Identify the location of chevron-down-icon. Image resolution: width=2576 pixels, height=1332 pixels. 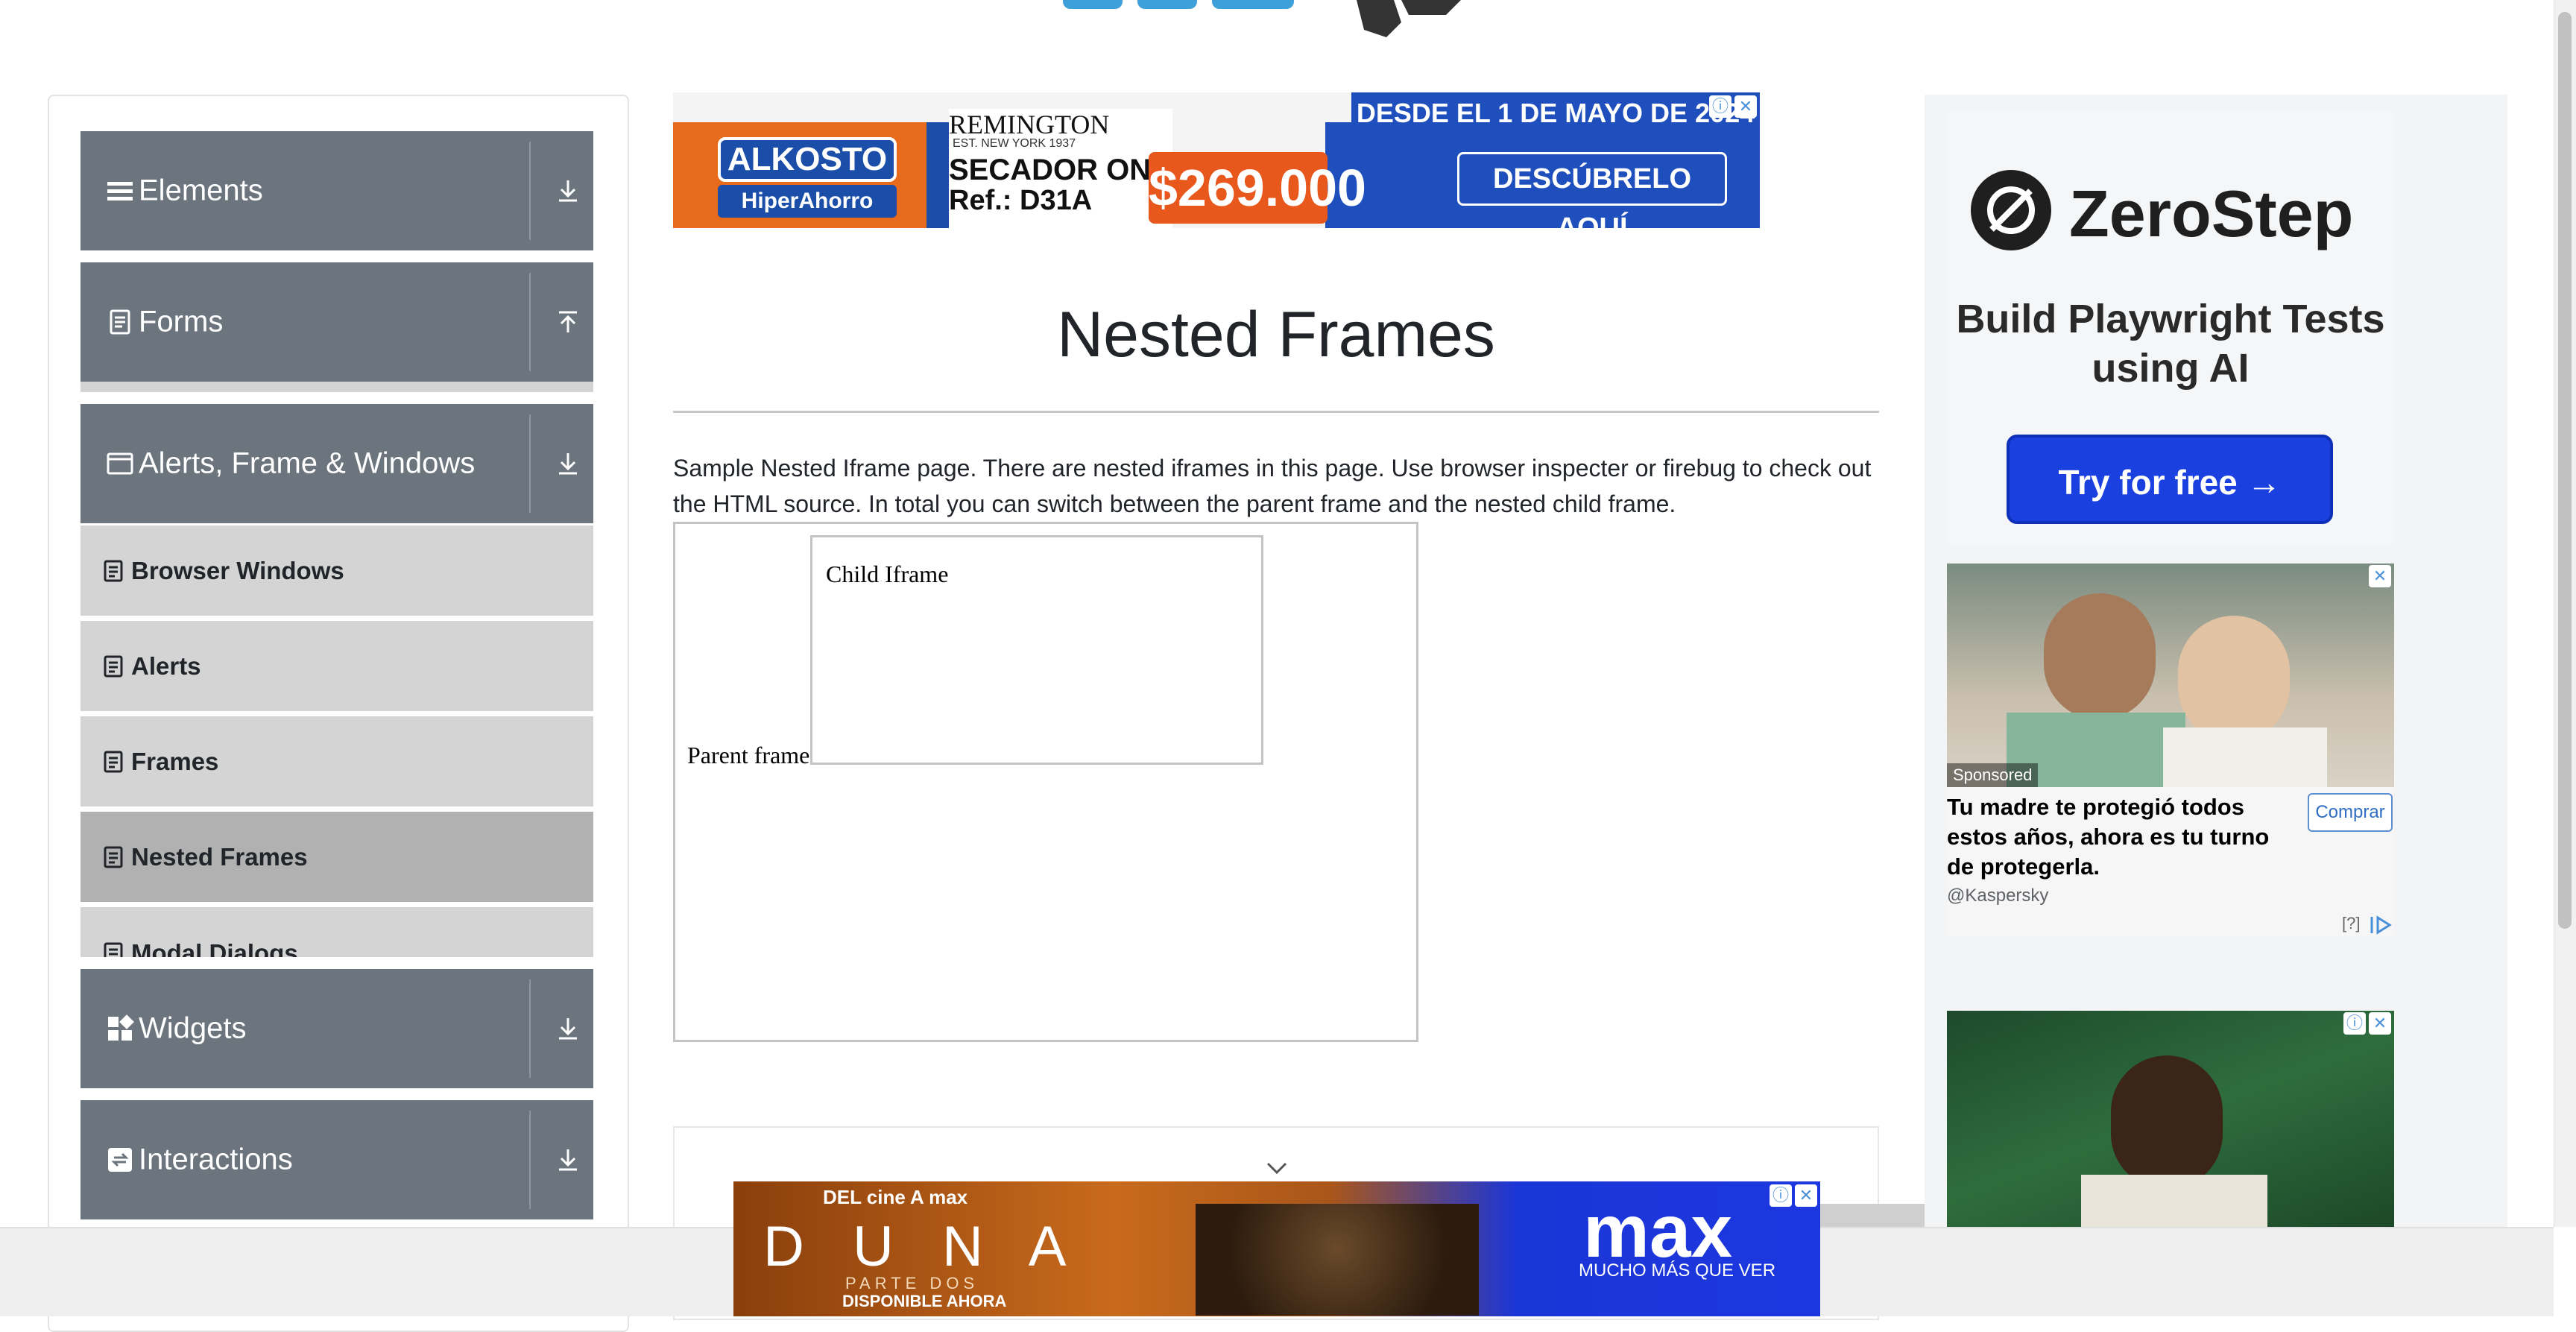
(1277, 1168).